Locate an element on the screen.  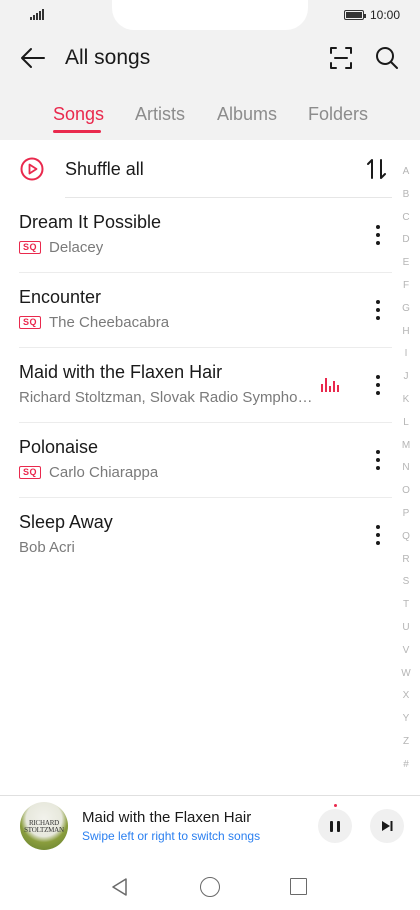
song-title: Maid with the Flaxen Hair is located at coordinates (121, 372).